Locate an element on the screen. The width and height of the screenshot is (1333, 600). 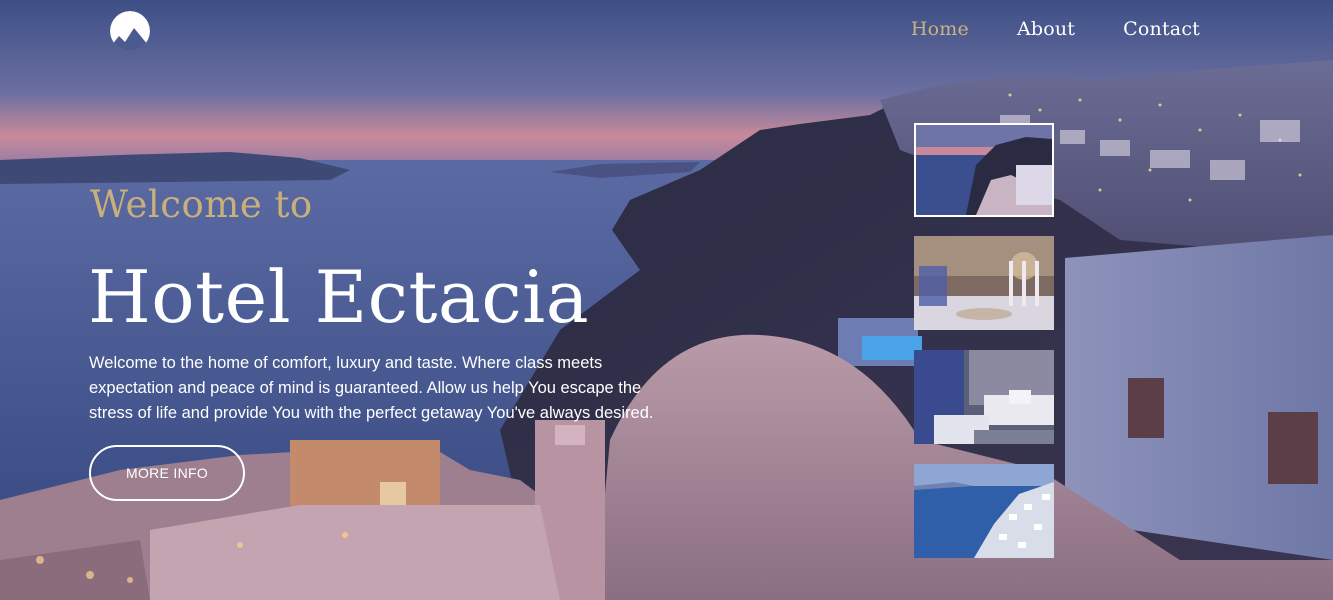
nav-home-link: Home is located at coordinates (940, 29).